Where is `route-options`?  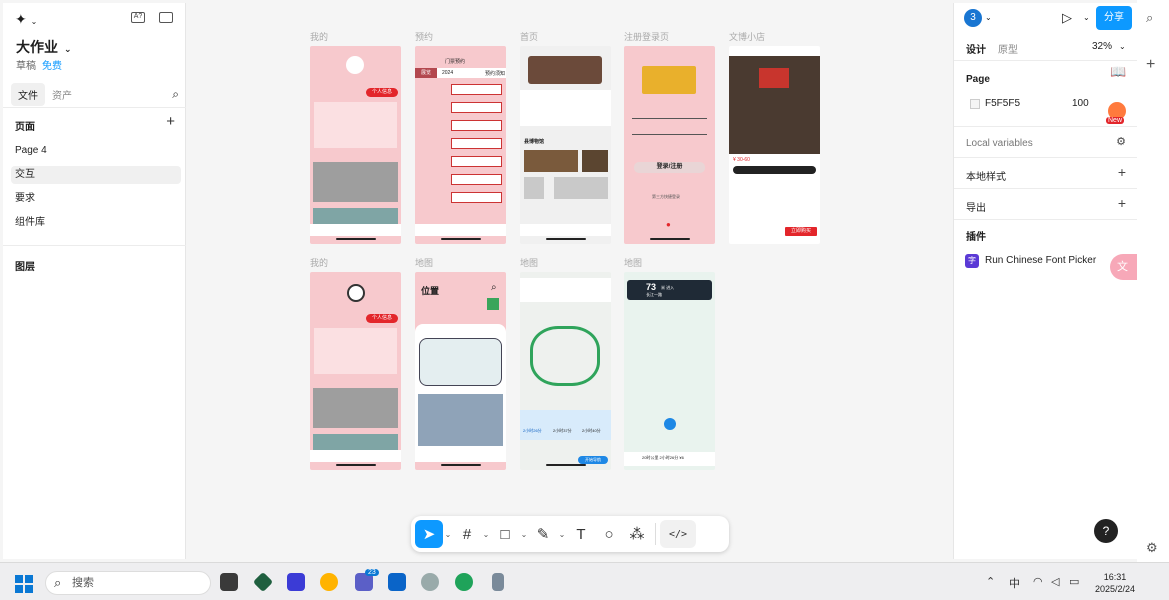
route-options is located at coordinates (565, 425).